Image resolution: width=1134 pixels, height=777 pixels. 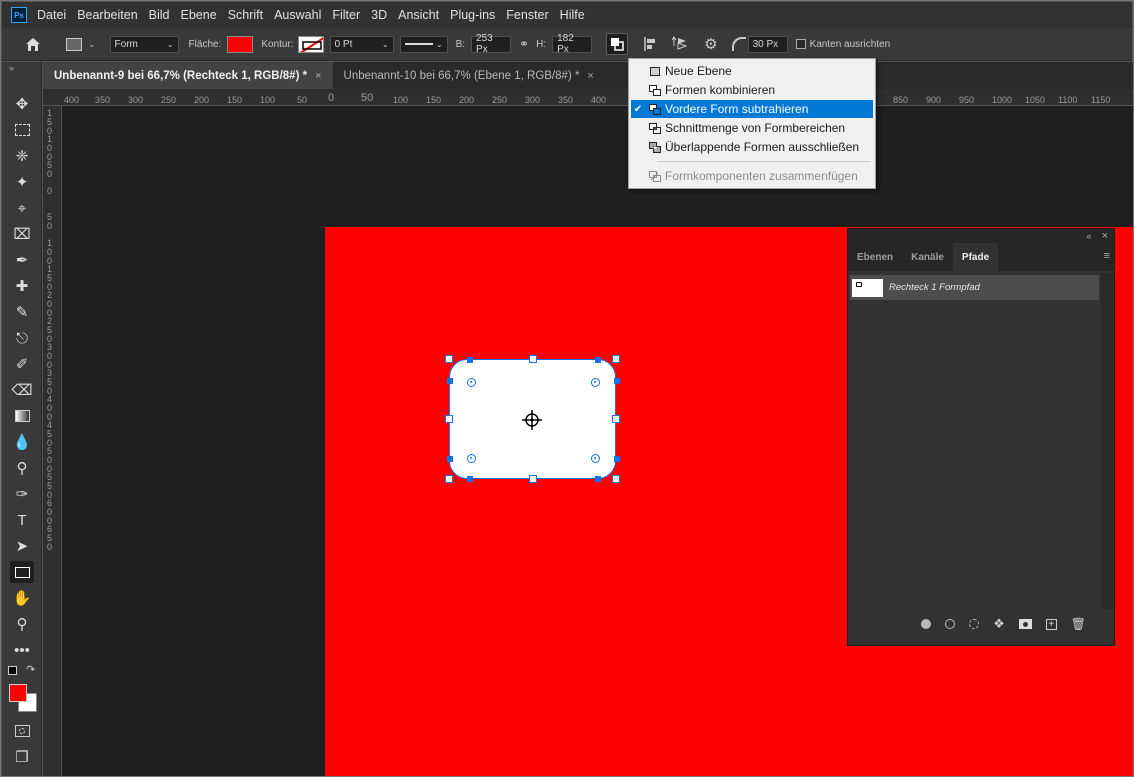 I want to click on menu-bearbeiten: Bearbeiten, so click(x=107, y=15).